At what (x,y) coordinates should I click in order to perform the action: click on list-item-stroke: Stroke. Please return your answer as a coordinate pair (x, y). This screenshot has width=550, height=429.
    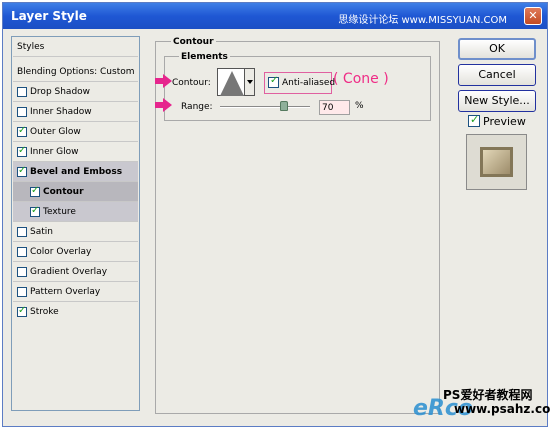
    Looking at the image, I should click on (75, 312).